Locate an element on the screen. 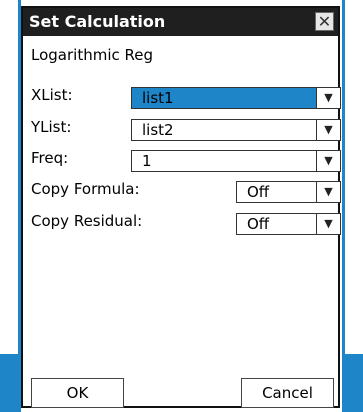 This screenshot has height=412, width=363. freq-select: 1 is located at coordinates (224, 161).